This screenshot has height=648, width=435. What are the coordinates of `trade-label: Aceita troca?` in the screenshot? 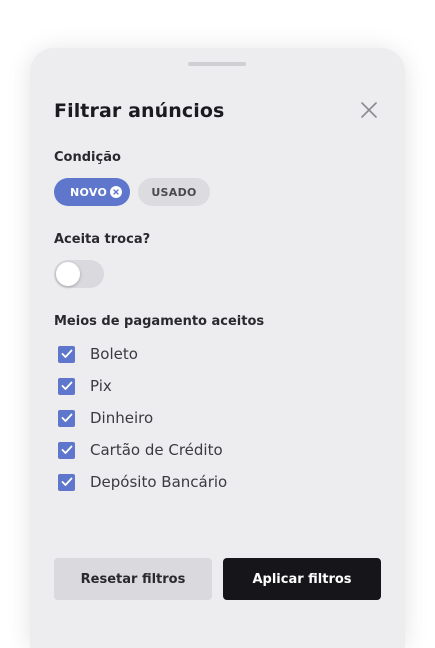 It's located at (102, 239).